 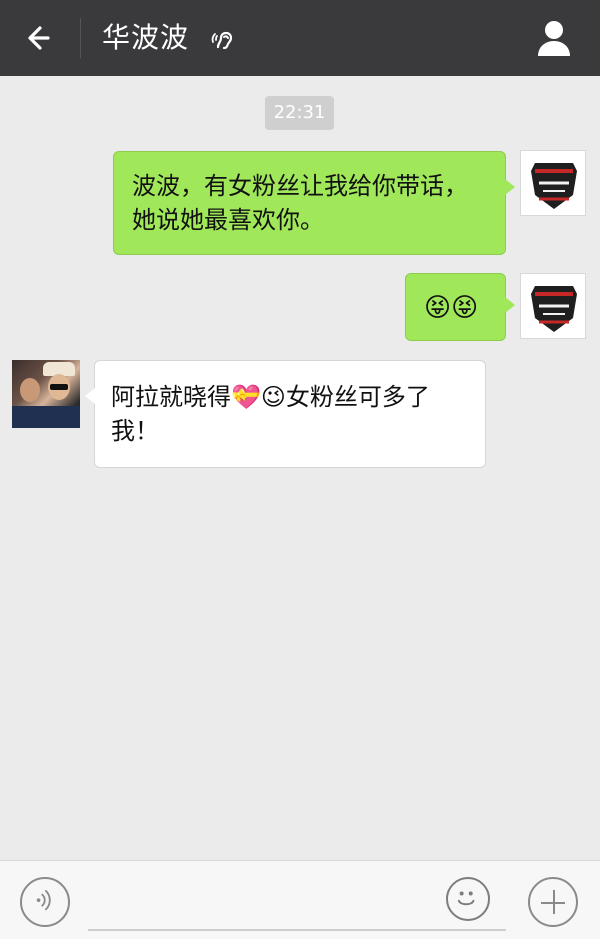 What do you see at coordinates (299, 113) in the screenshot?
I see `timestamp: 22:31` at bounding box center [299, 113].